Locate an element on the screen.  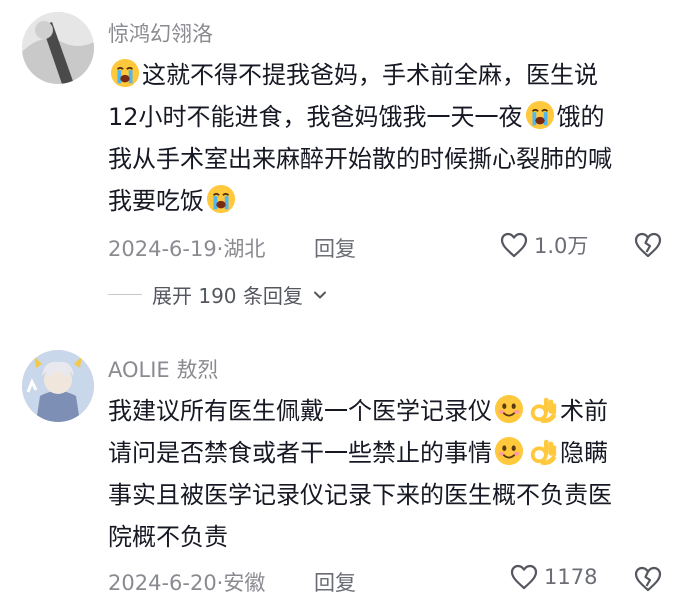
avatar-illustration-icon is located at coordinates (58, 386).